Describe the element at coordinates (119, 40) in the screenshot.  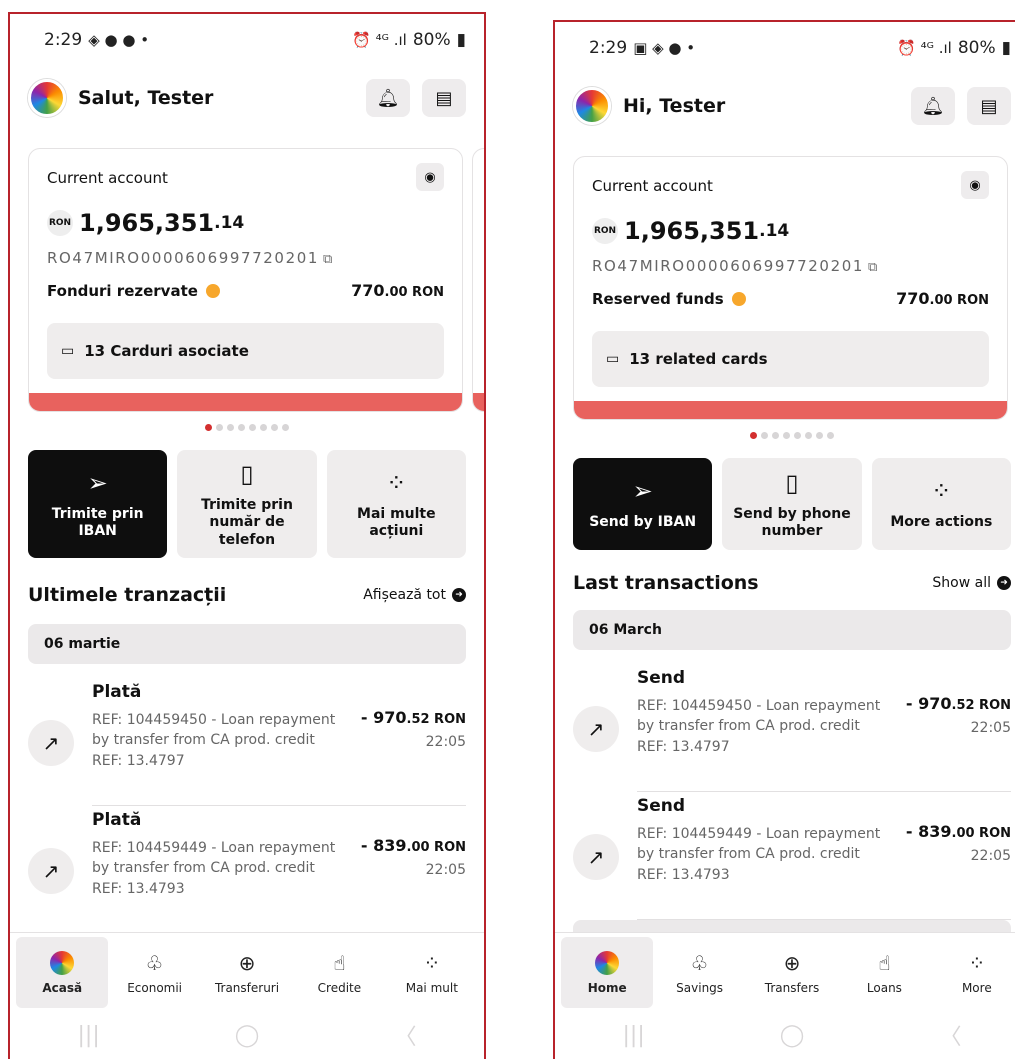
I see `notification-icons: ◈ ● ● •` at that location.